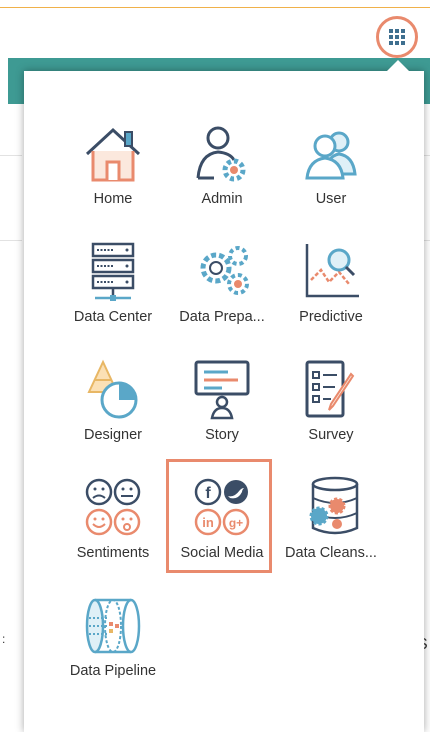 The width and height of the screenshot is (430, 732). I want to click on highlight-frame, so click(219, 516).